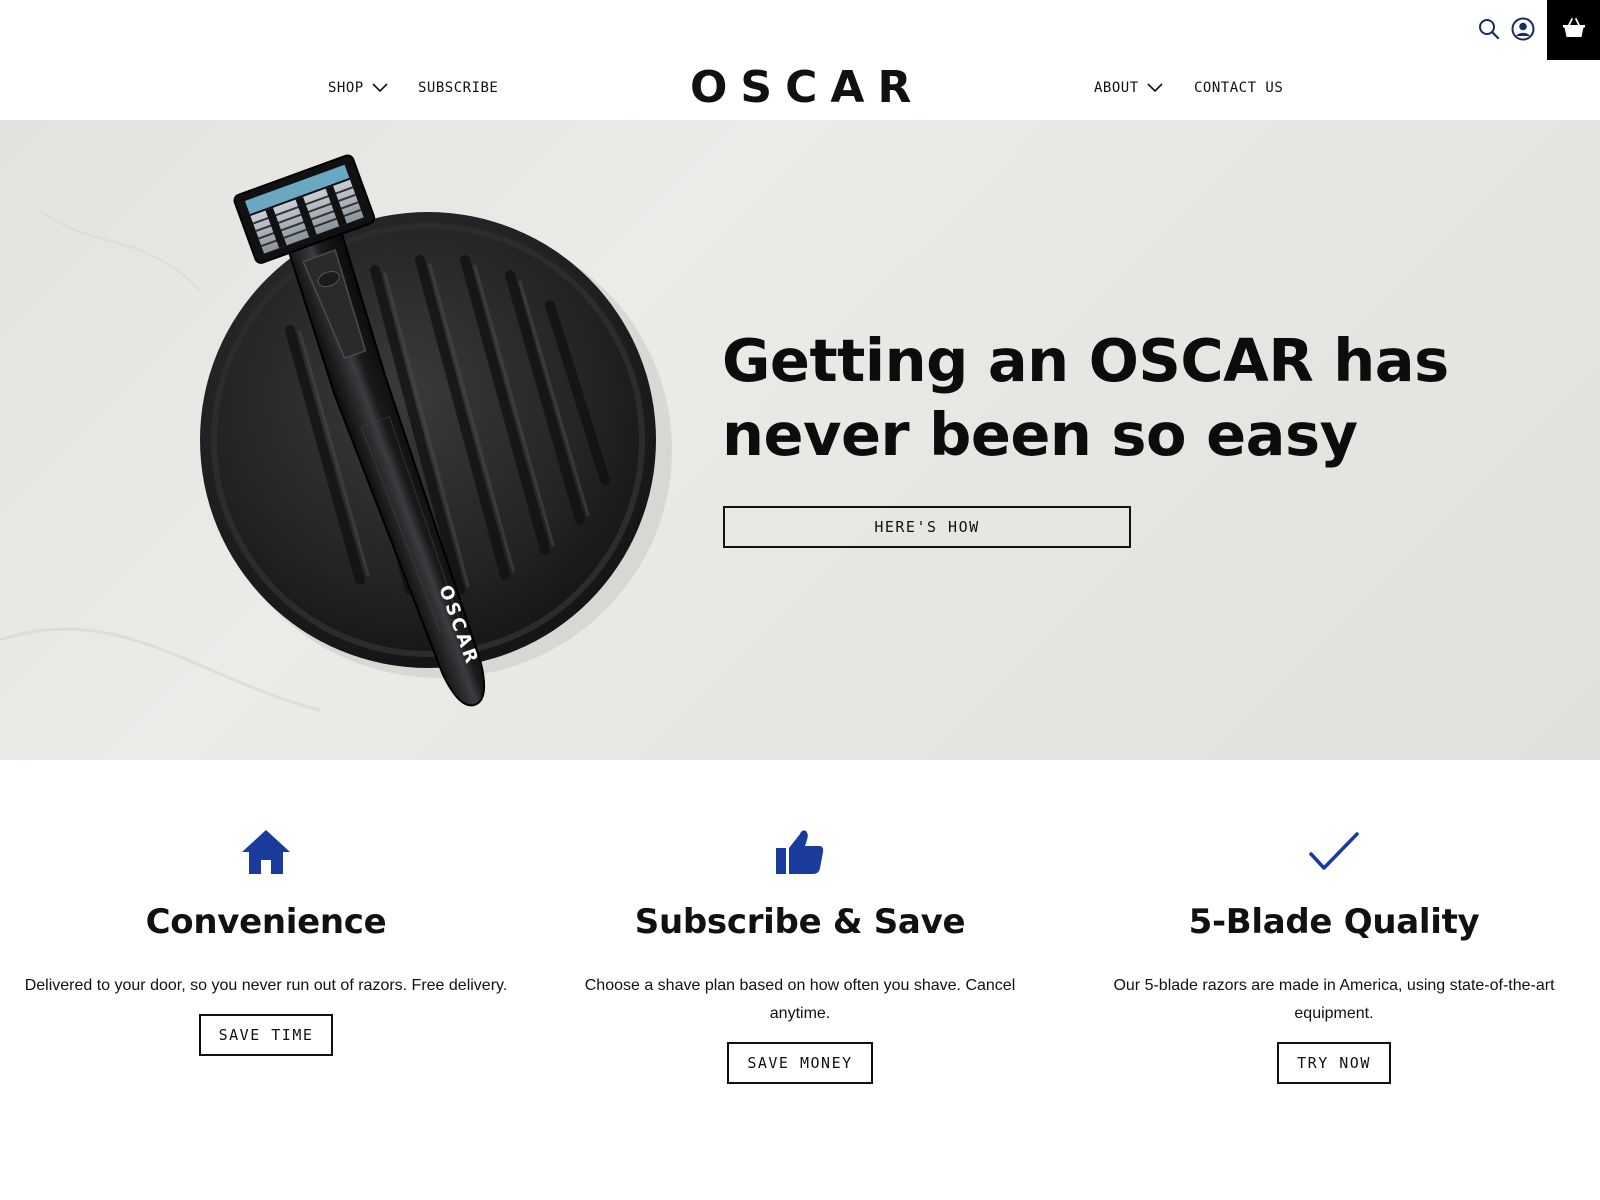 The height and width of the screenshot is (1200, 1600). I want to click on nav-contact-label: CONTACT US, so click(1239, 88).